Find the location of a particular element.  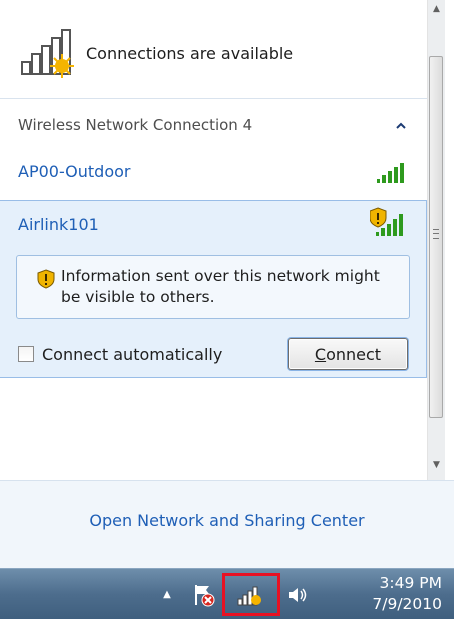

scrollbar: ▲ ▼ is located at coordinates (436, 240).